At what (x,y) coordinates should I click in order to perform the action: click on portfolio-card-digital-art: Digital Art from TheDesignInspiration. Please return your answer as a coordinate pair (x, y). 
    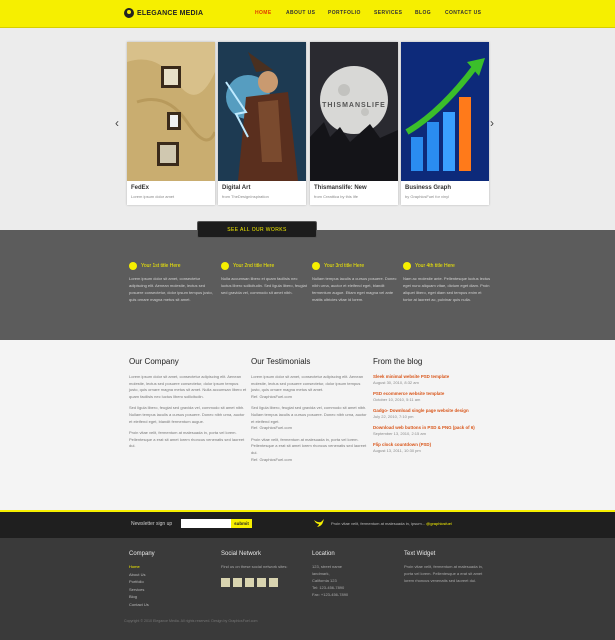
    Looking at the image, I should click on (262, 123).